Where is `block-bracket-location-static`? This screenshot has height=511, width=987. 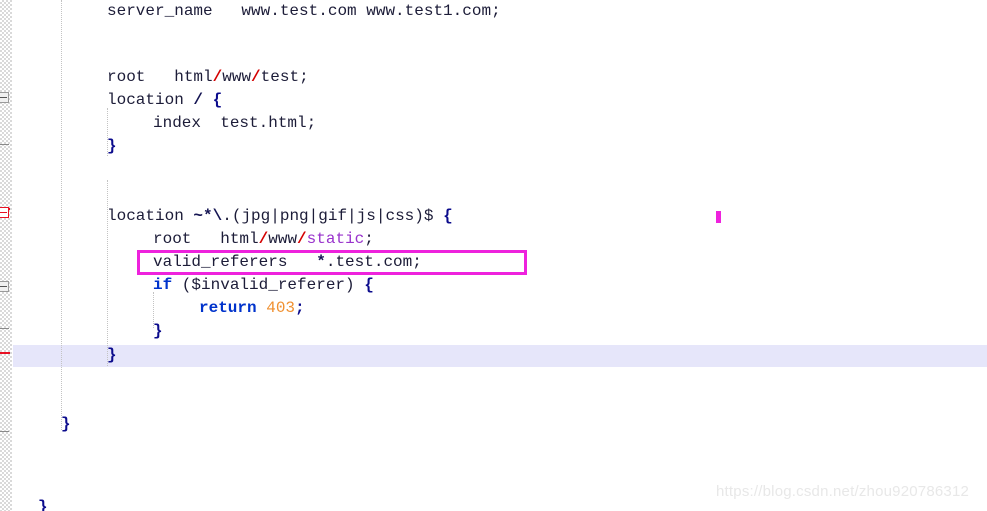 block-bracket-location-static is located at coordinates (5, 281).